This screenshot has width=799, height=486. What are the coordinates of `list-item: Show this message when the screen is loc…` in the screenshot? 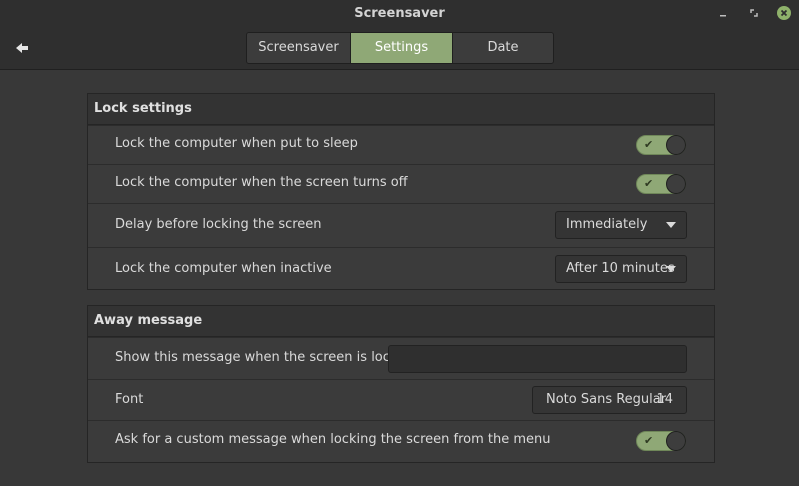 It's located at (401, 358).